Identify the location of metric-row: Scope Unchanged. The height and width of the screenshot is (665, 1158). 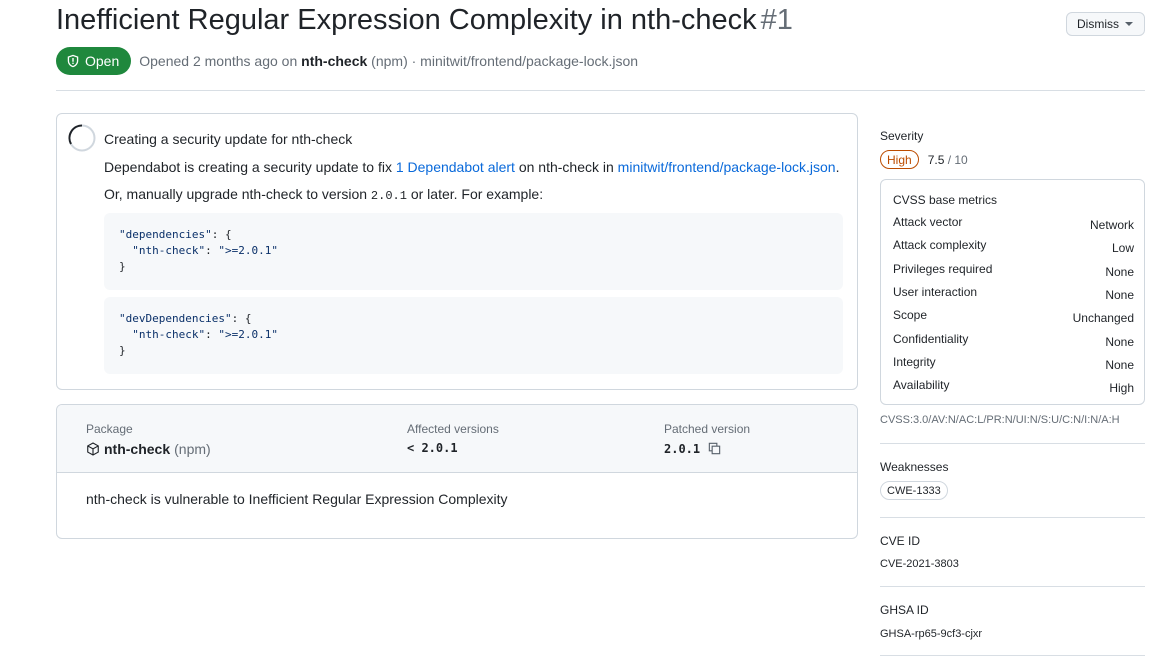
(1013, 316).